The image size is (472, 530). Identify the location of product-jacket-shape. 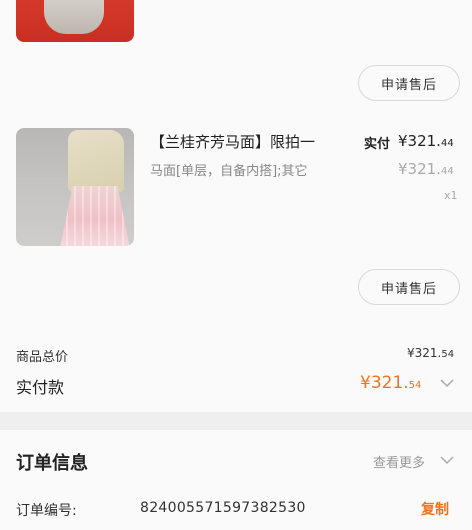
(96, 161).